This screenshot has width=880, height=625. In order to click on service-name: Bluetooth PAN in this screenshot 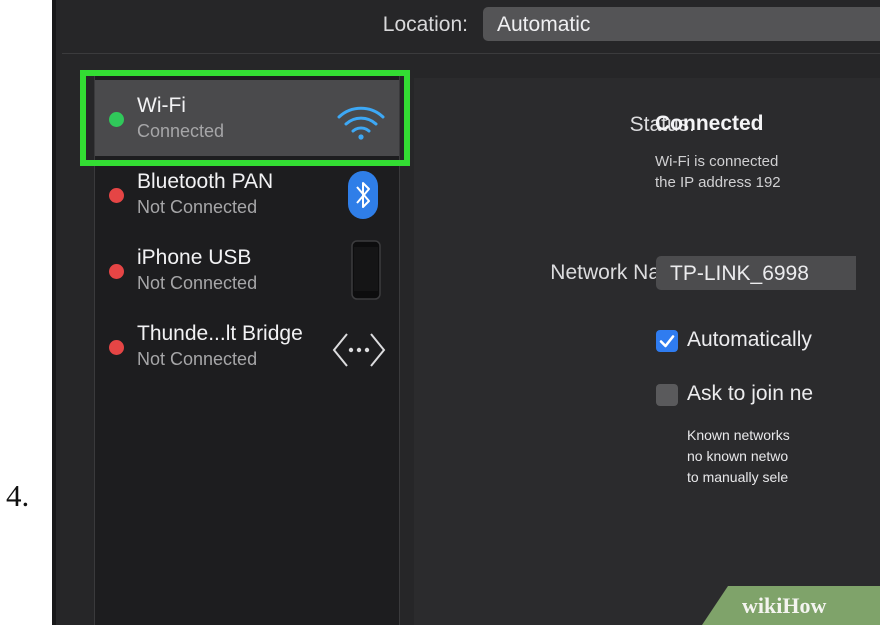, I will do `click(205, 181)`.